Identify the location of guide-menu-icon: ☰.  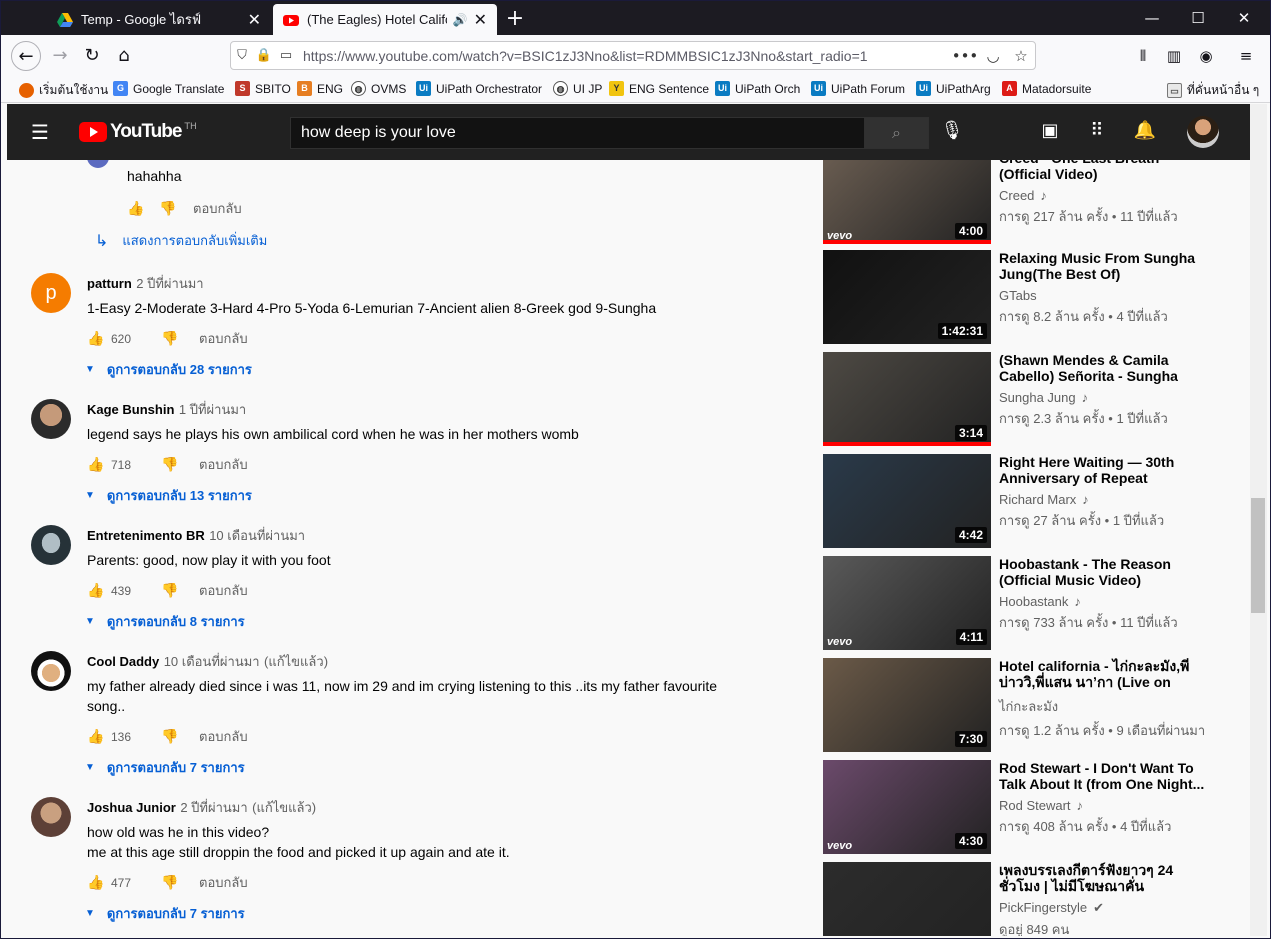
(40, 132).